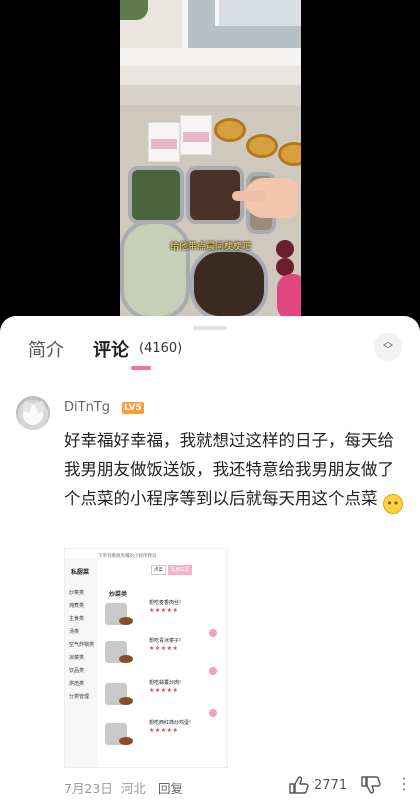 This screenshot has height=800, width=420. What do you see at coordinates (180, 570) in the screenshot?
I see `shared-tab: 私厨日志` at bounding box center [180, 570].